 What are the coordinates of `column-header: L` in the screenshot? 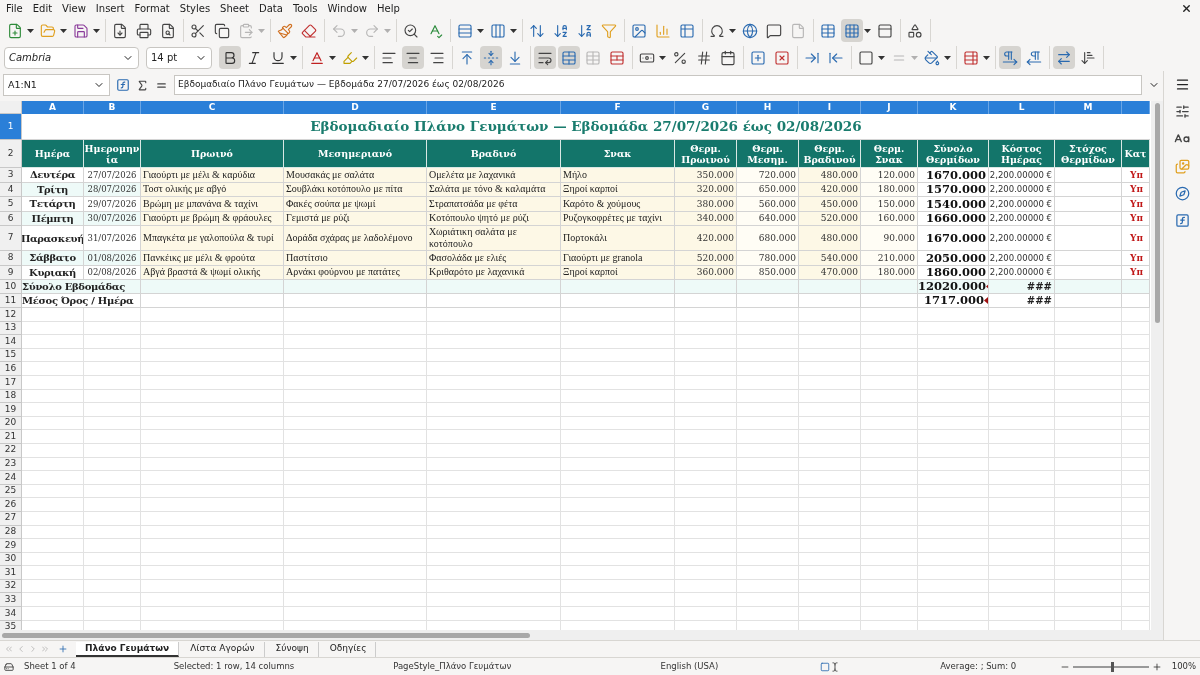 It's located at (1022, 107).